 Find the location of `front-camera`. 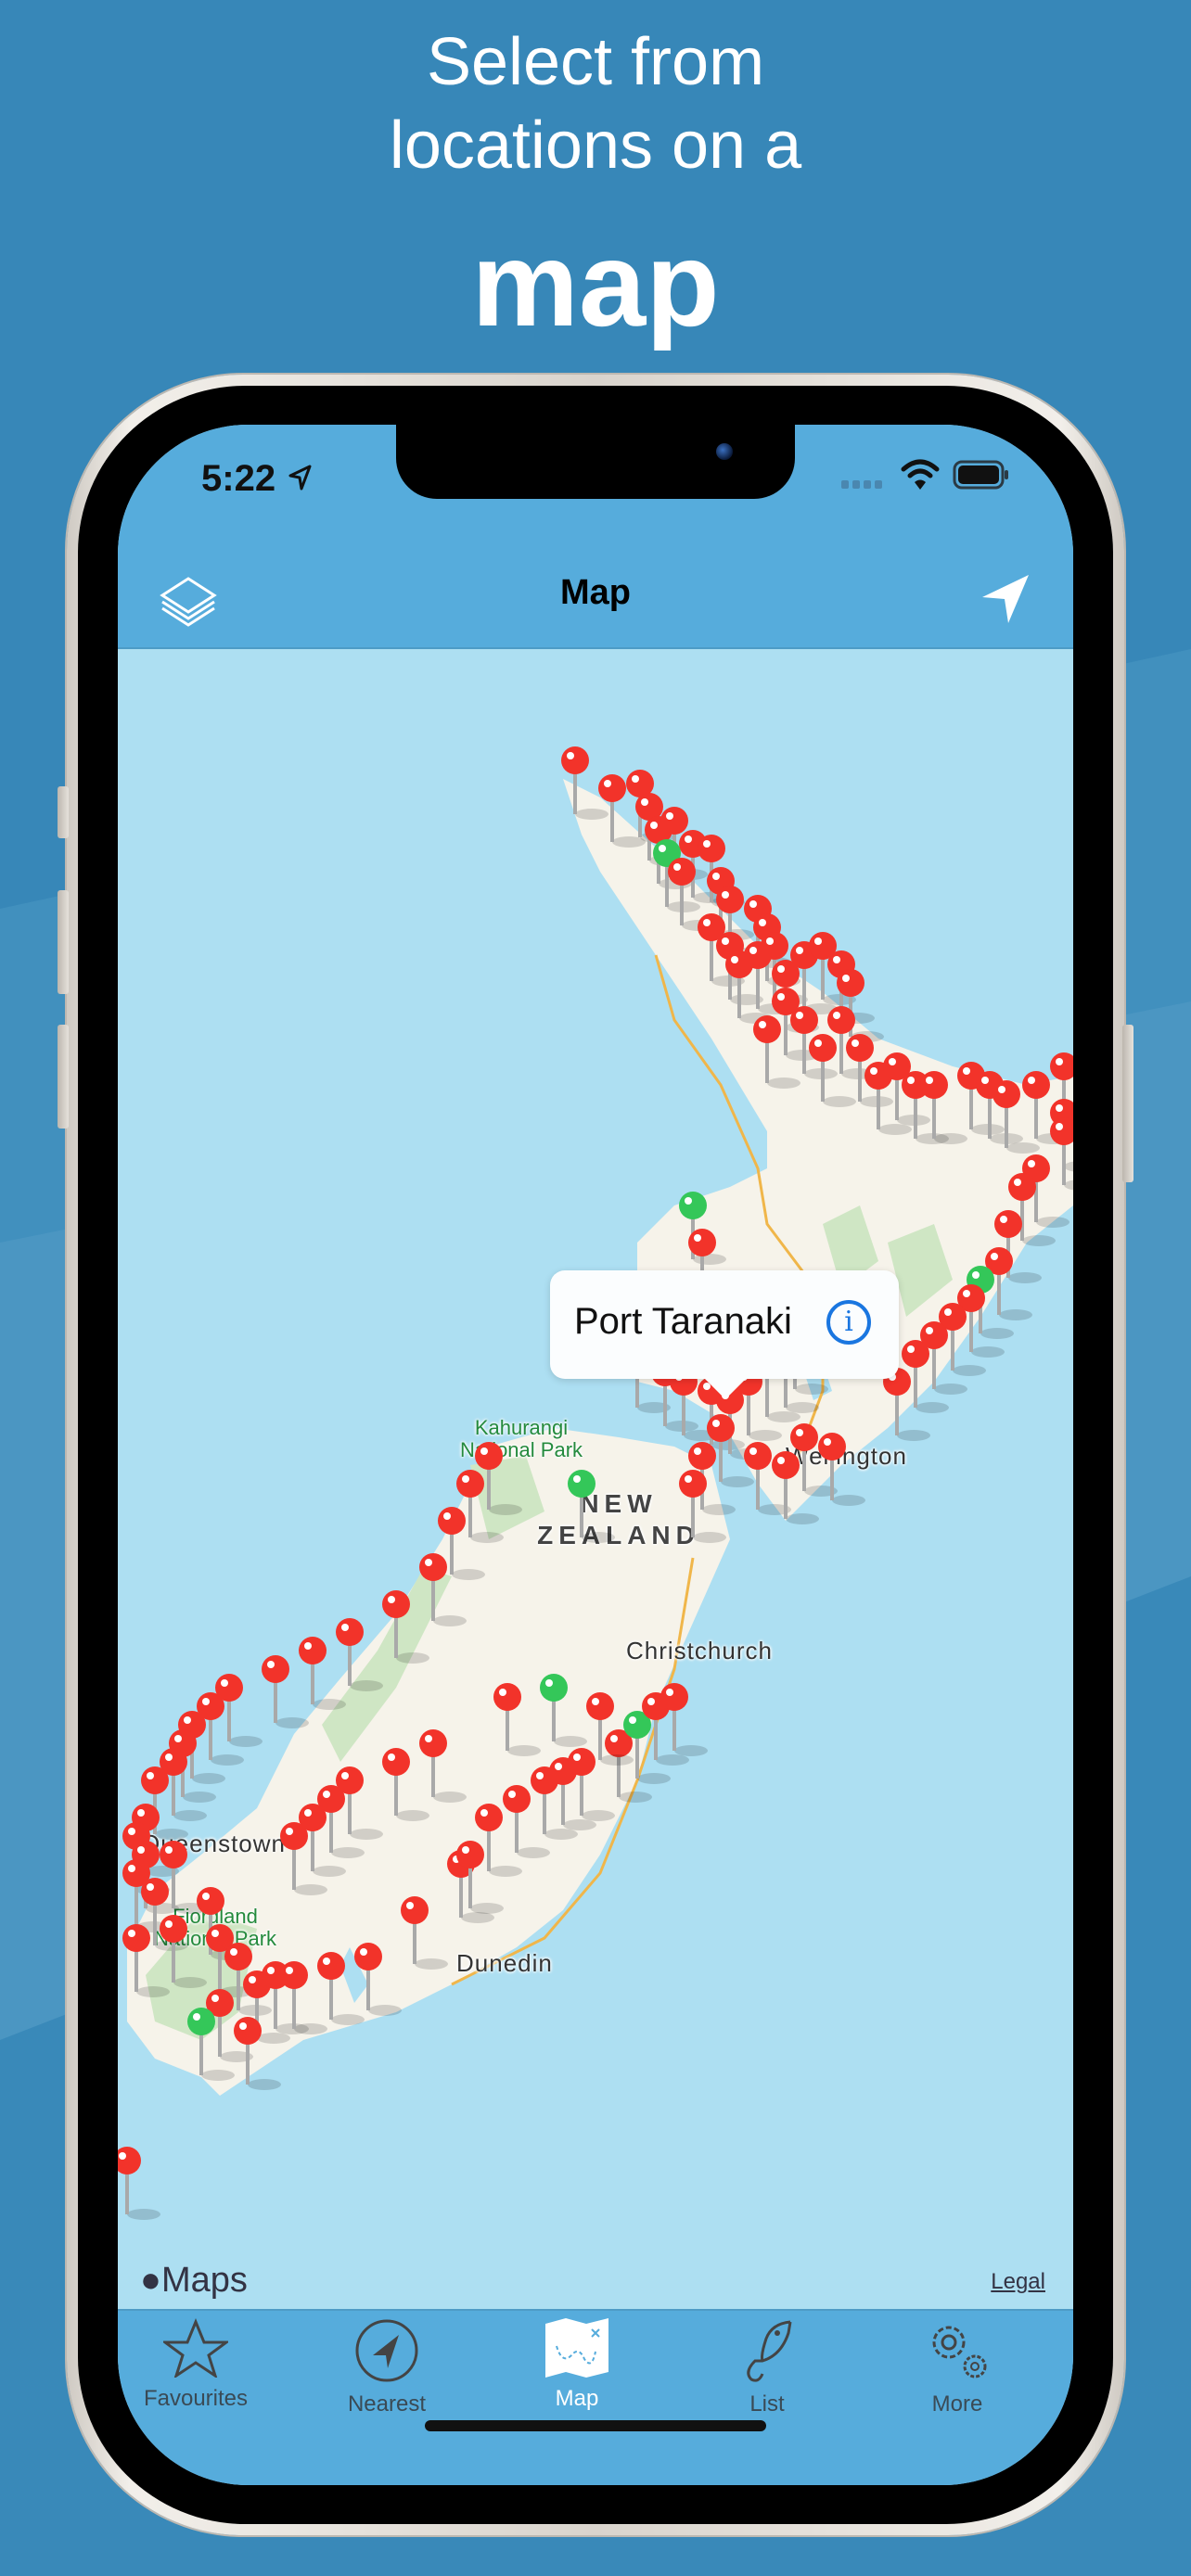

front-camera is located at coordinates (725, 452).